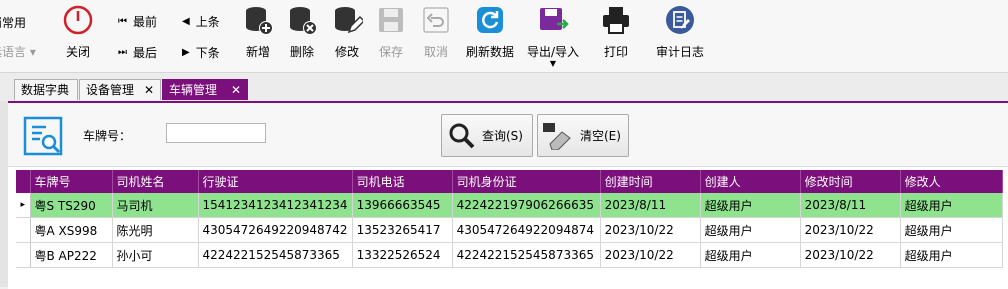  Describe the element at coordinates (71, 255) in the screenshot. I see `cell: 粤B AP222` at that location.